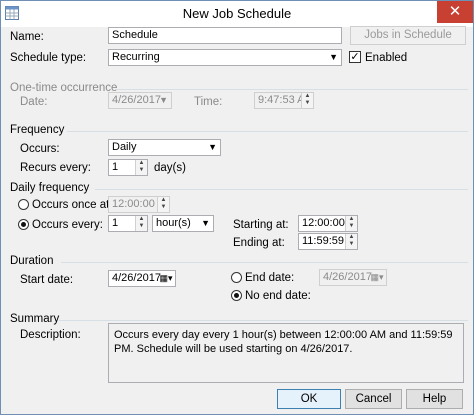 This screenshot has height=415, width=474. What do you see at coordinates (455, 12) in the screenshot?
I see `close-button: ✕` at bounding box center [455, 12].